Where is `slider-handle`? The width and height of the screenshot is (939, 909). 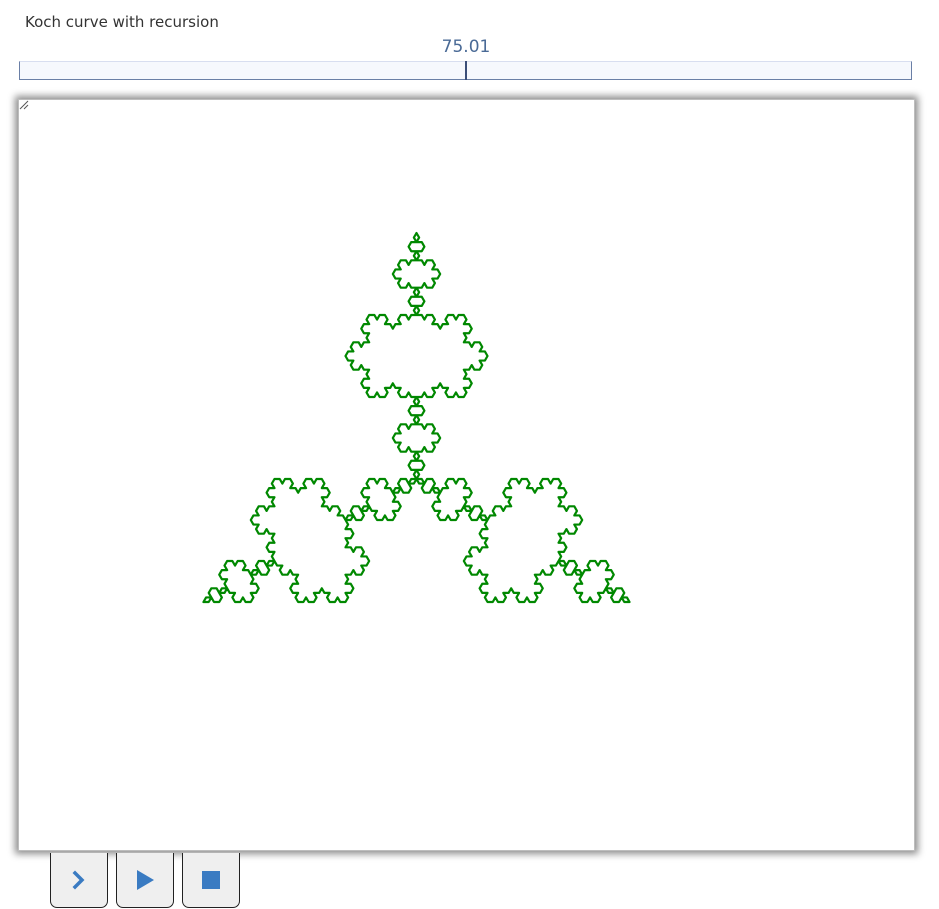 slider-handle is located at coordinates (466, 70).